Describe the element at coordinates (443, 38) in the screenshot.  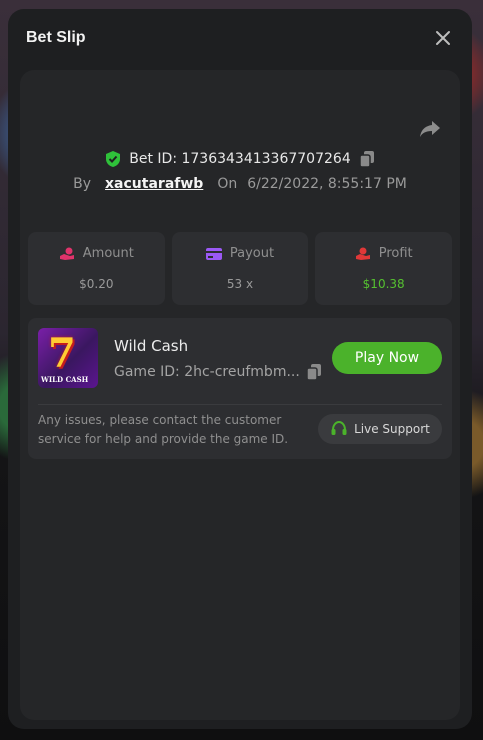
I see `close-icon` at that location.